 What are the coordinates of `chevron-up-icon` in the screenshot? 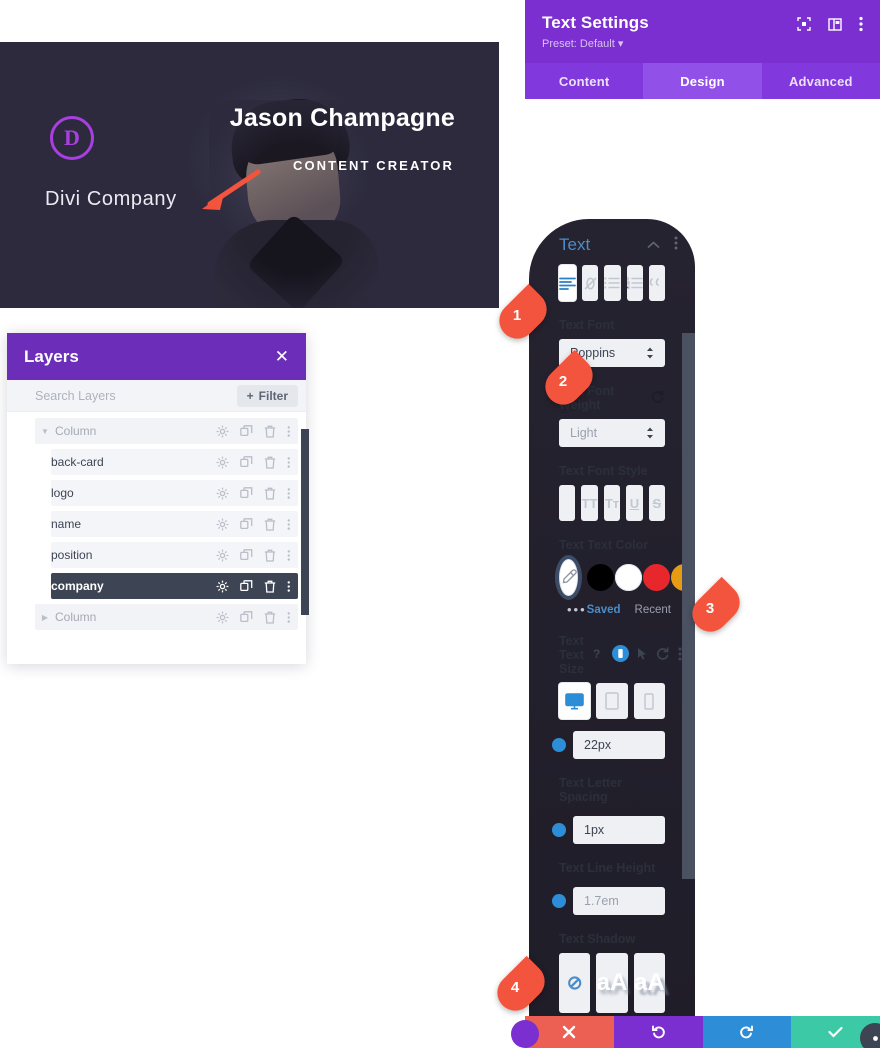 It's located at (653, 245).